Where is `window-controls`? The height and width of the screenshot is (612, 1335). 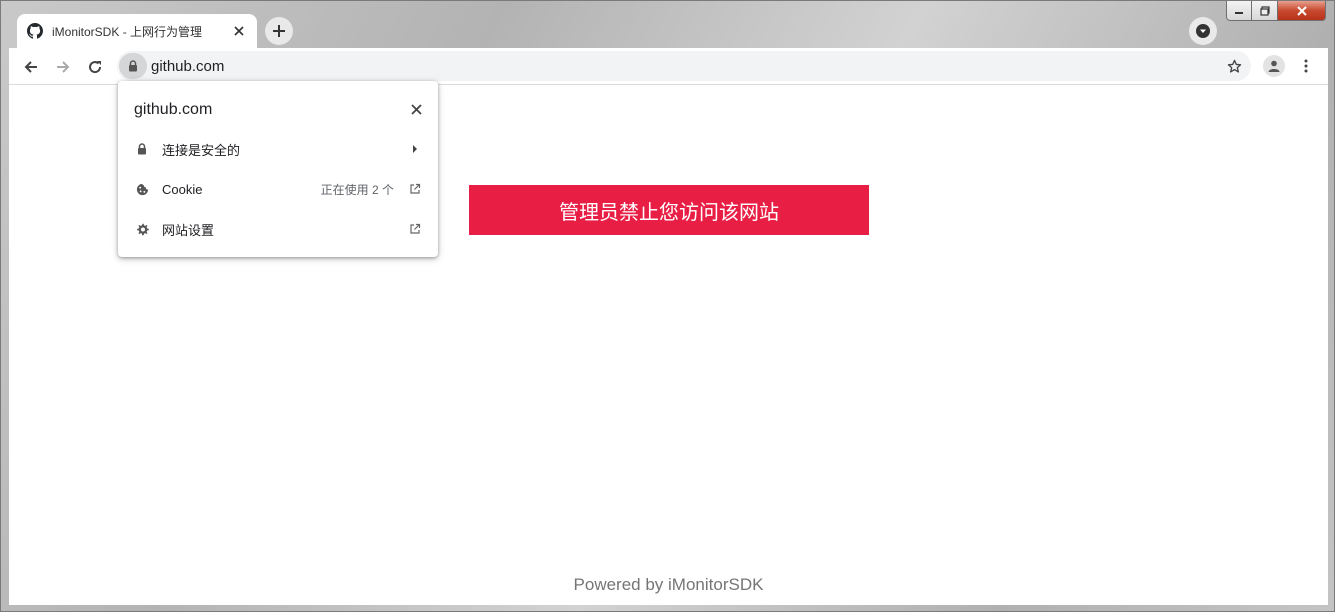 window-controls is located at coordinates (1276, 11).